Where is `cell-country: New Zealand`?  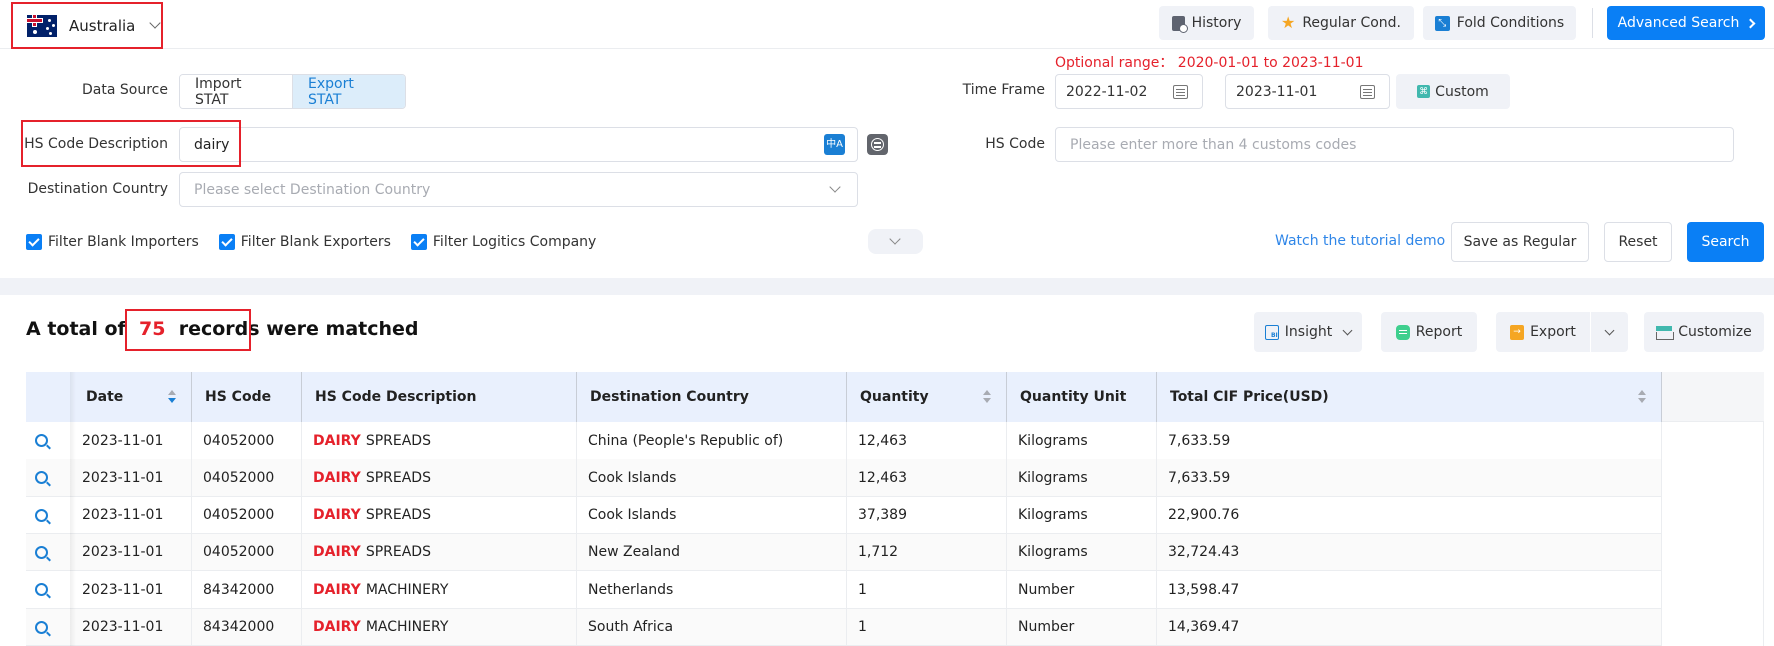 cell-country: New Zealand is located at coordinates (712, 552).